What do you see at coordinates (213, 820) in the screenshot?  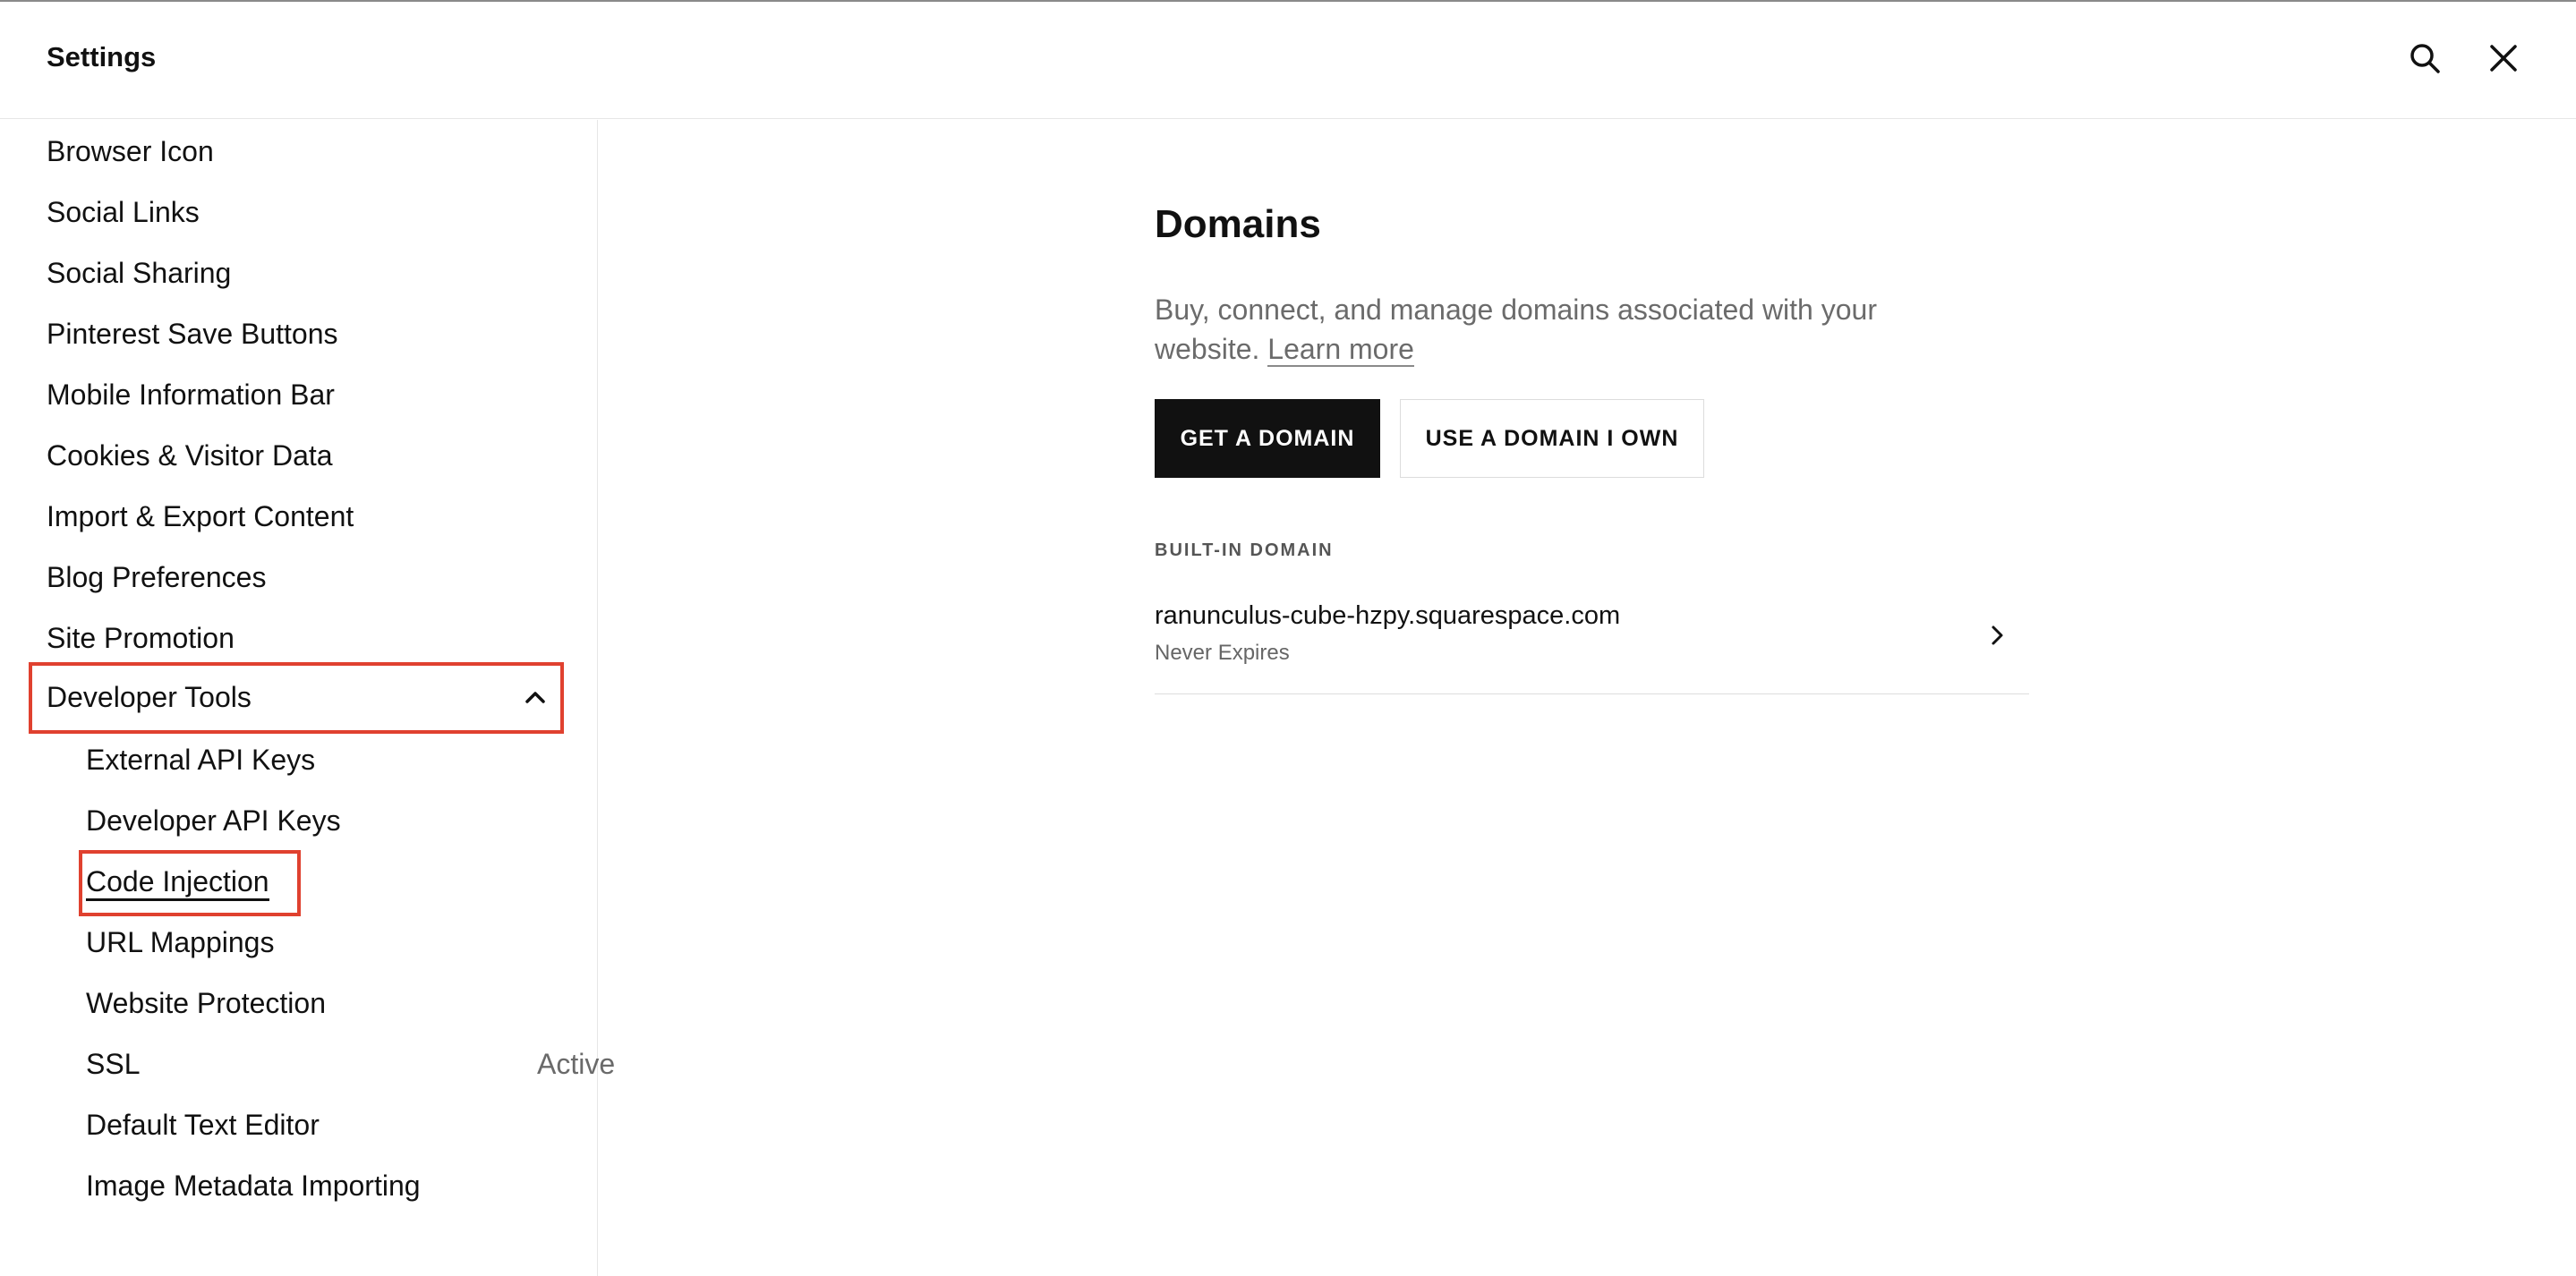 I see `sidebar-item-developer-api-keys: Developer API Keys` at bounding box center [213, 820].